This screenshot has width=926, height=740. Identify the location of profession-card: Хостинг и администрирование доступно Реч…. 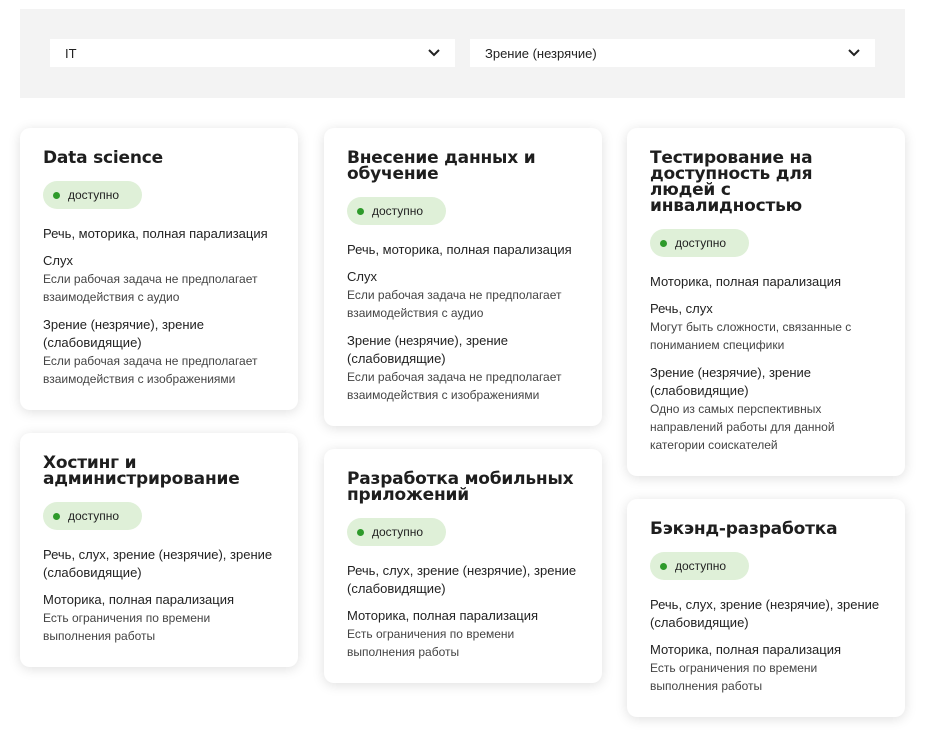
(159, 550).